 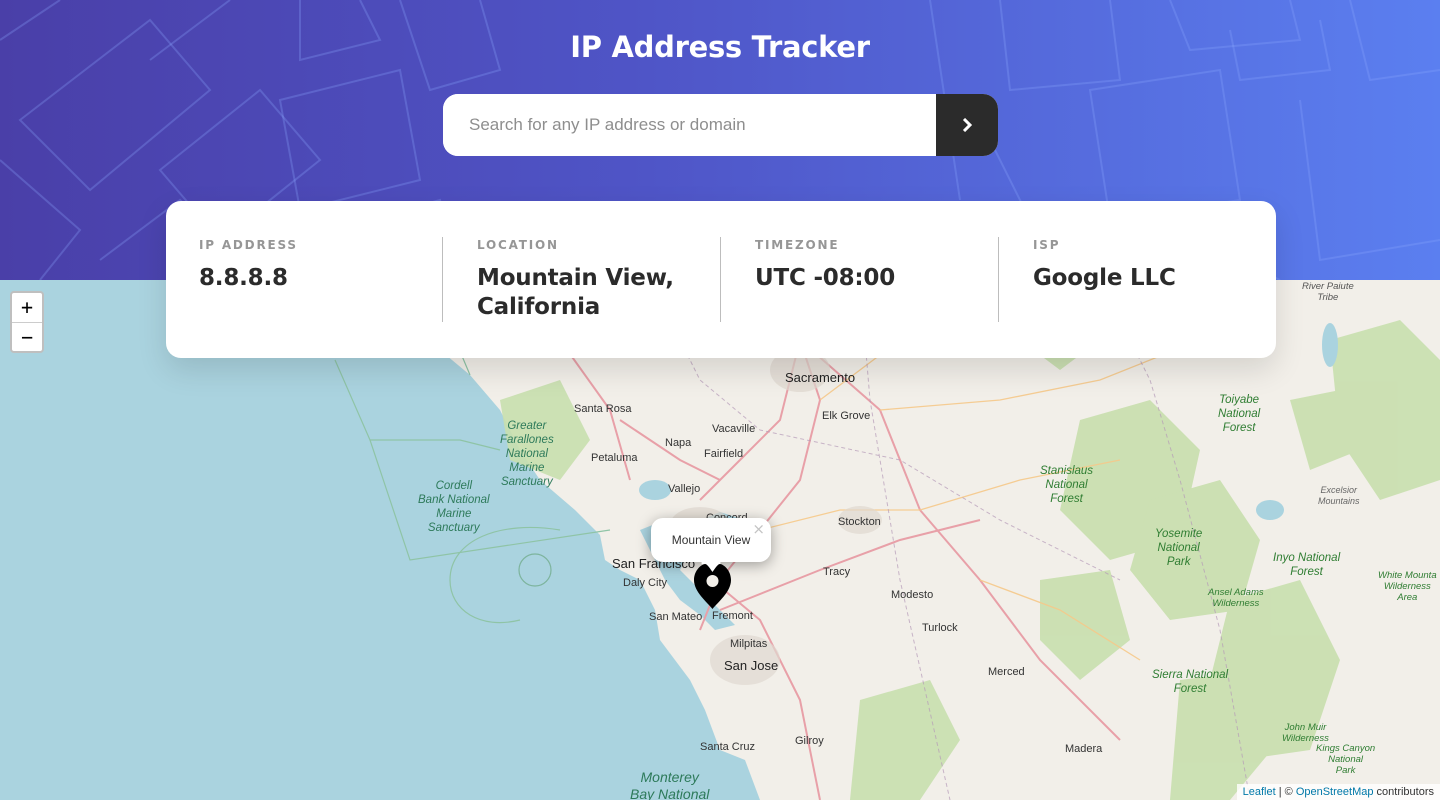 I want to click on map-label: Fairfield, so click(x=724, y=454).